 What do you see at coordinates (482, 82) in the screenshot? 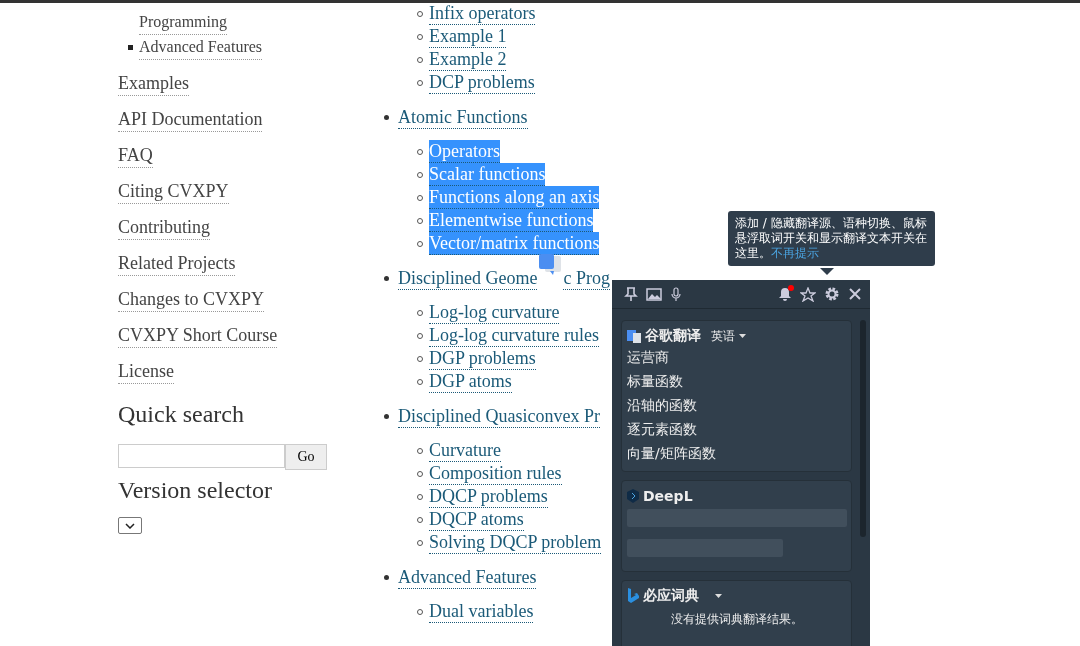
I see `toc-link: DCP problems` at bounding box center [482, 82].